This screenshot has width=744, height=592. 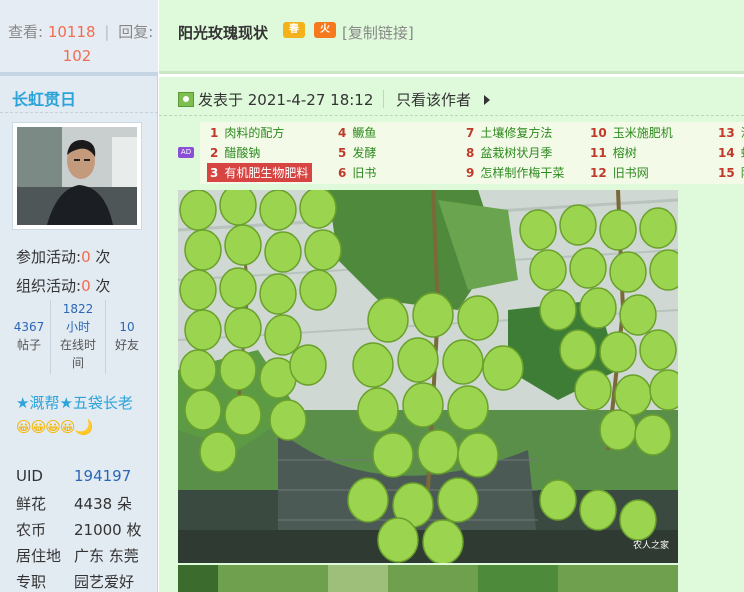 What do you see at coordinates (509, 152) in the screenshot?
I see `keyword-link: 8 盆栽树状月季` at bounding box center [509, 152].